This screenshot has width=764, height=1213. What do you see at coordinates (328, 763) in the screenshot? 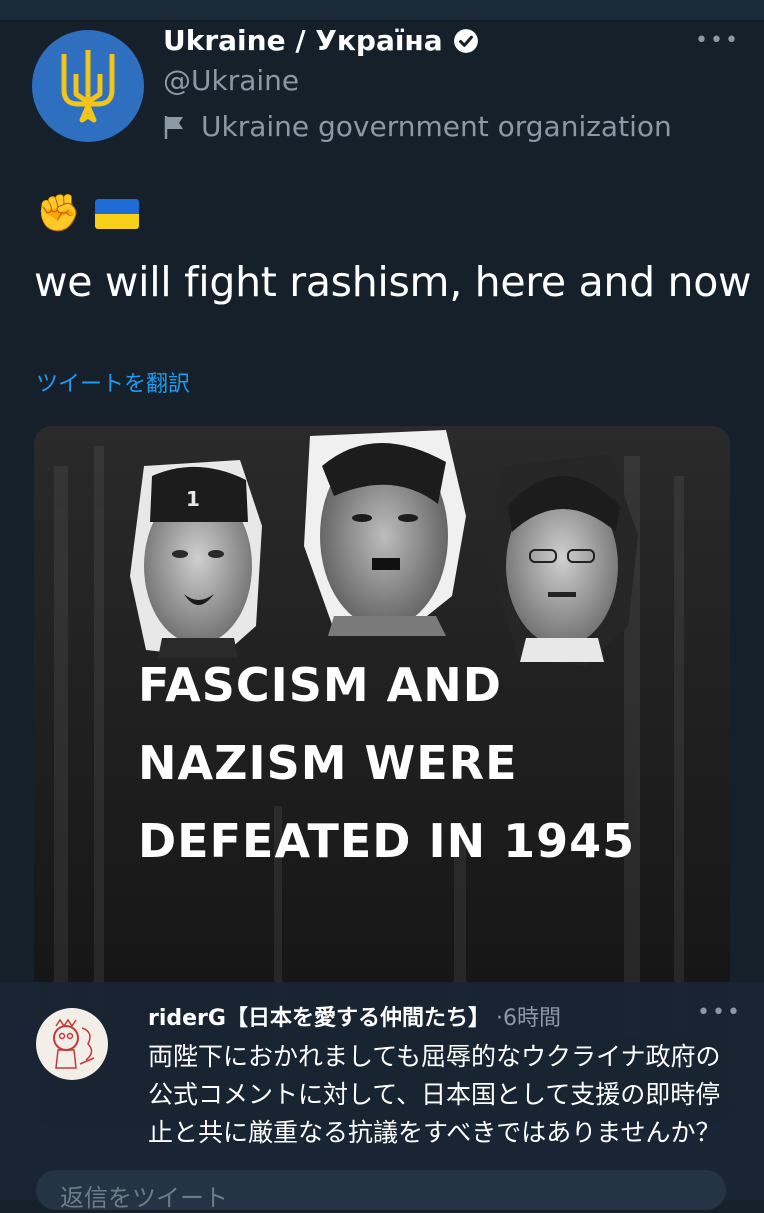
I see `headline-line-2: NAZISM WERE` at bounding box center [328, 763].